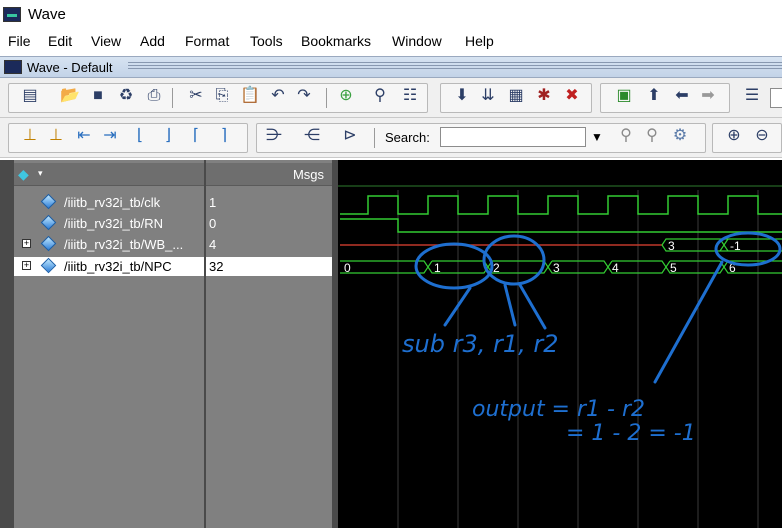  What do you see at coordinates (558, 409) in the screenshot?
I see `annotation-output: output = r1 - r2` at bounding box center [558, 409].